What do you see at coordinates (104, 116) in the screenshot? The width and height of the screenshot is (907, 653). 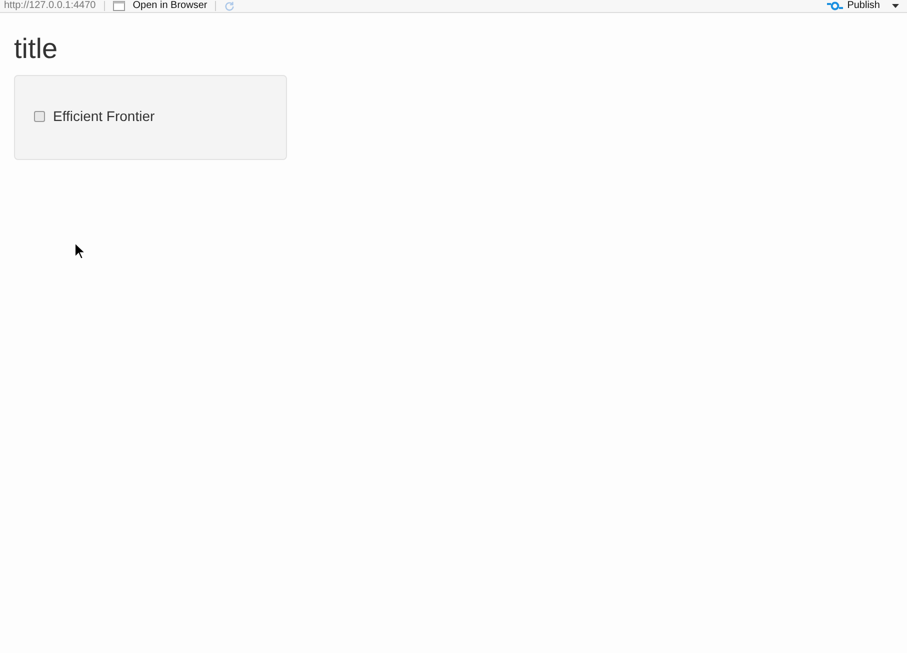 I see `checkbox-label: Efficient Frontier` at bounding box center [104, 116].